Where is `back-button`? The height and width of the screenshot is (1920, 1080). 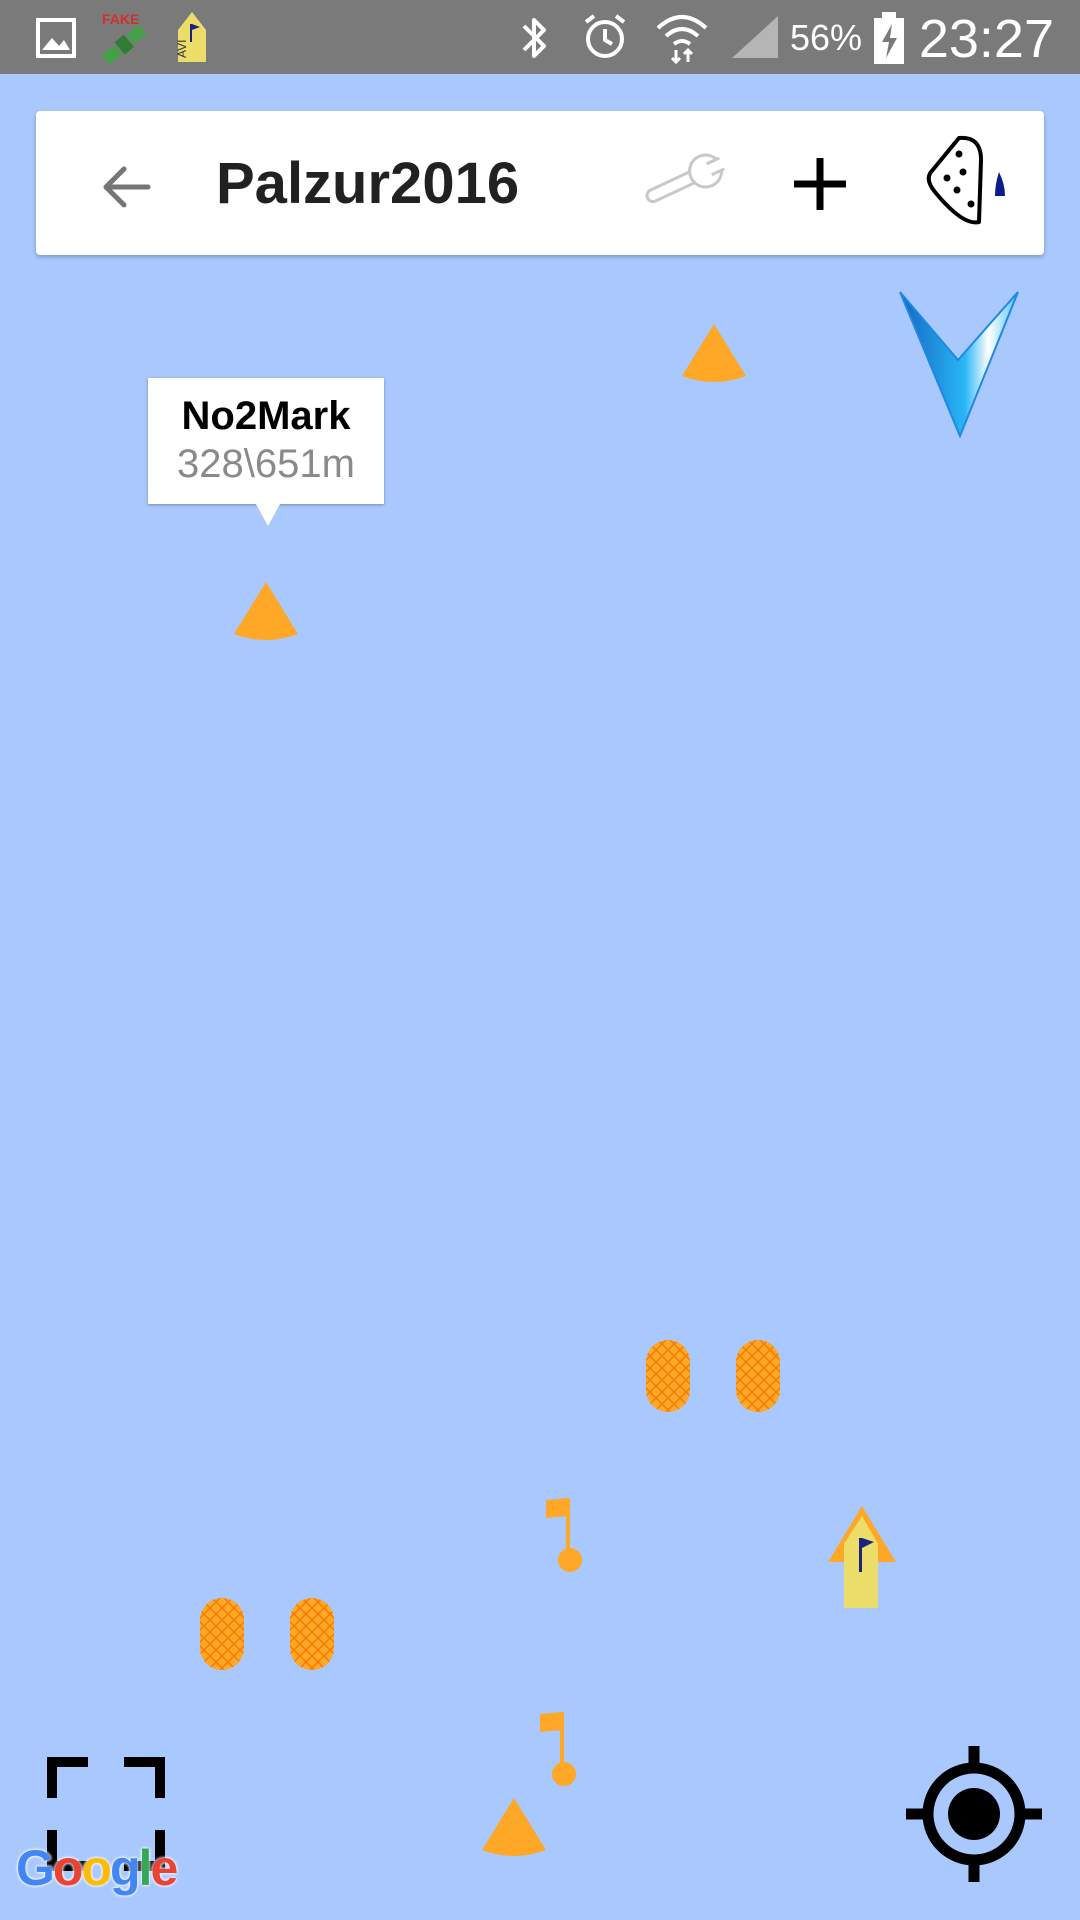 back-button is located at coordinates (126, 187).